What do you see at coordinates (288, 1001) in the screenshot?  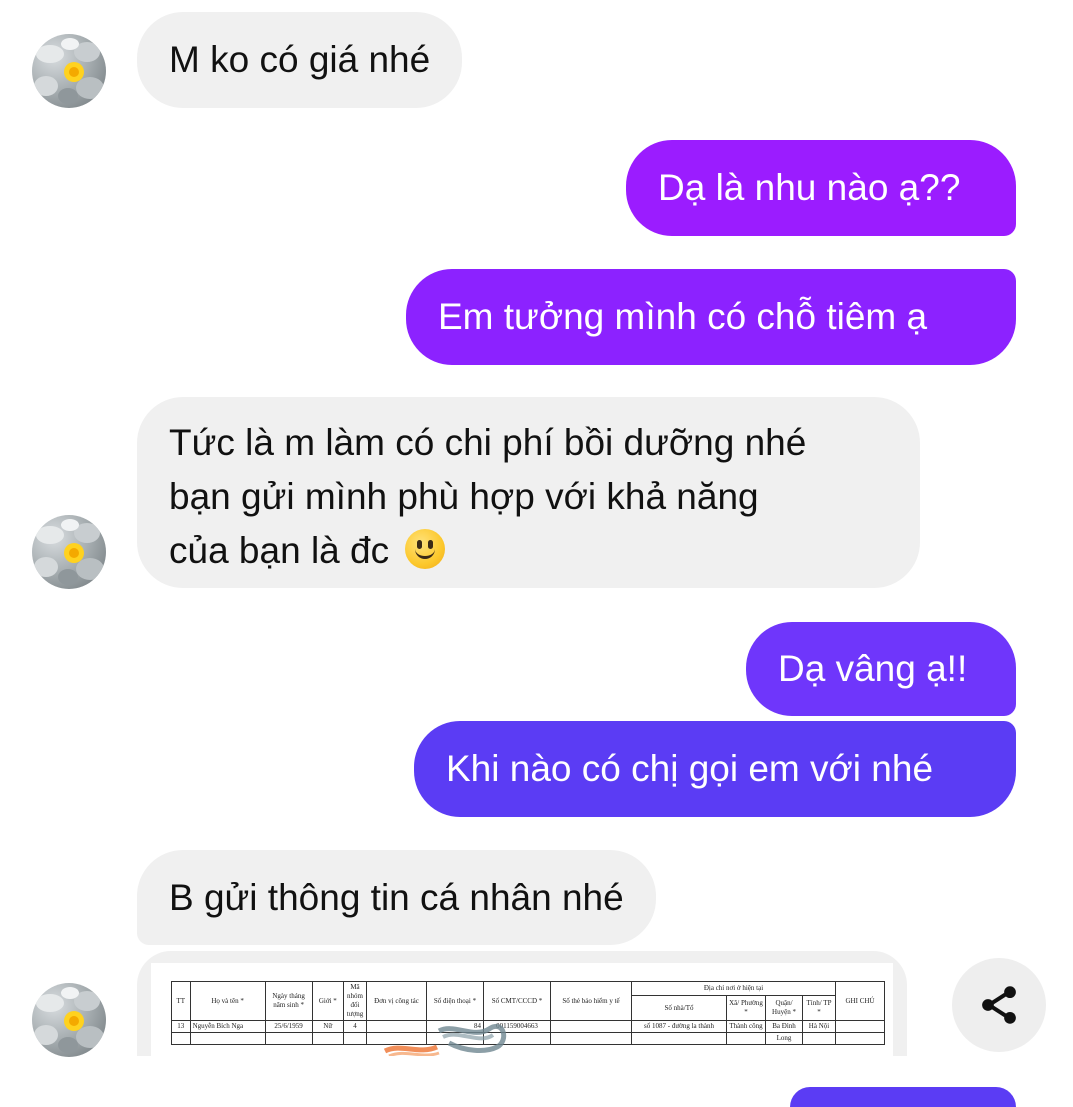 I see `table-header: Ngày tháng năm sinh *` at bounding box center [288, 1001].